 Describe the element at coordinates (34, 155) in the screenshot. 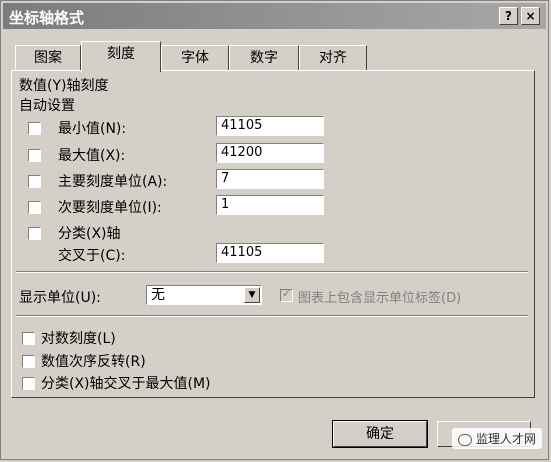

I see `max-auto-checkbox` at that location.